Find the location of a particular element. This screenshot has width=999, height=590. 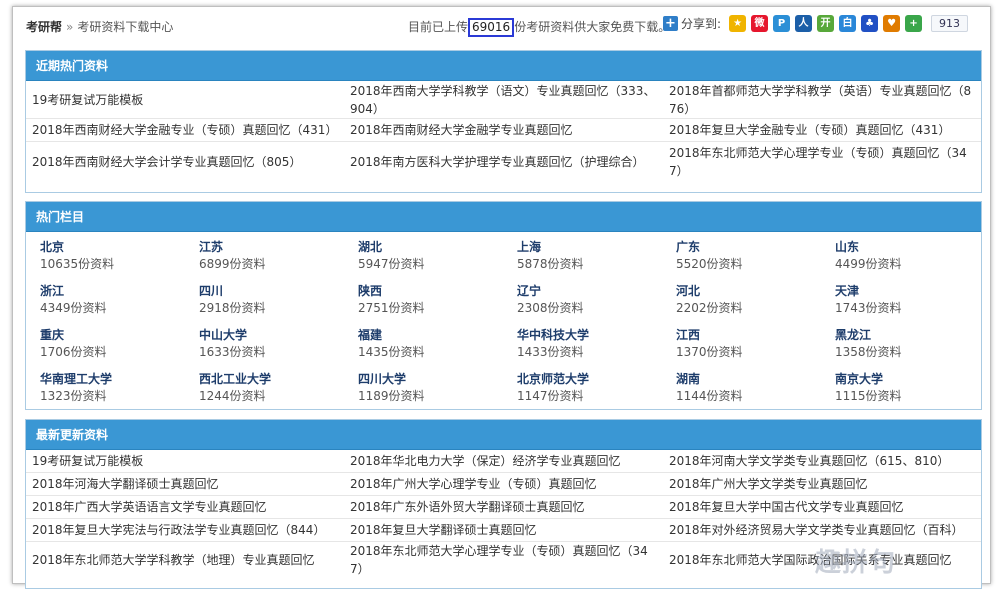

hot-column-count: 1743份资料 is located at coordinates (868, 308).